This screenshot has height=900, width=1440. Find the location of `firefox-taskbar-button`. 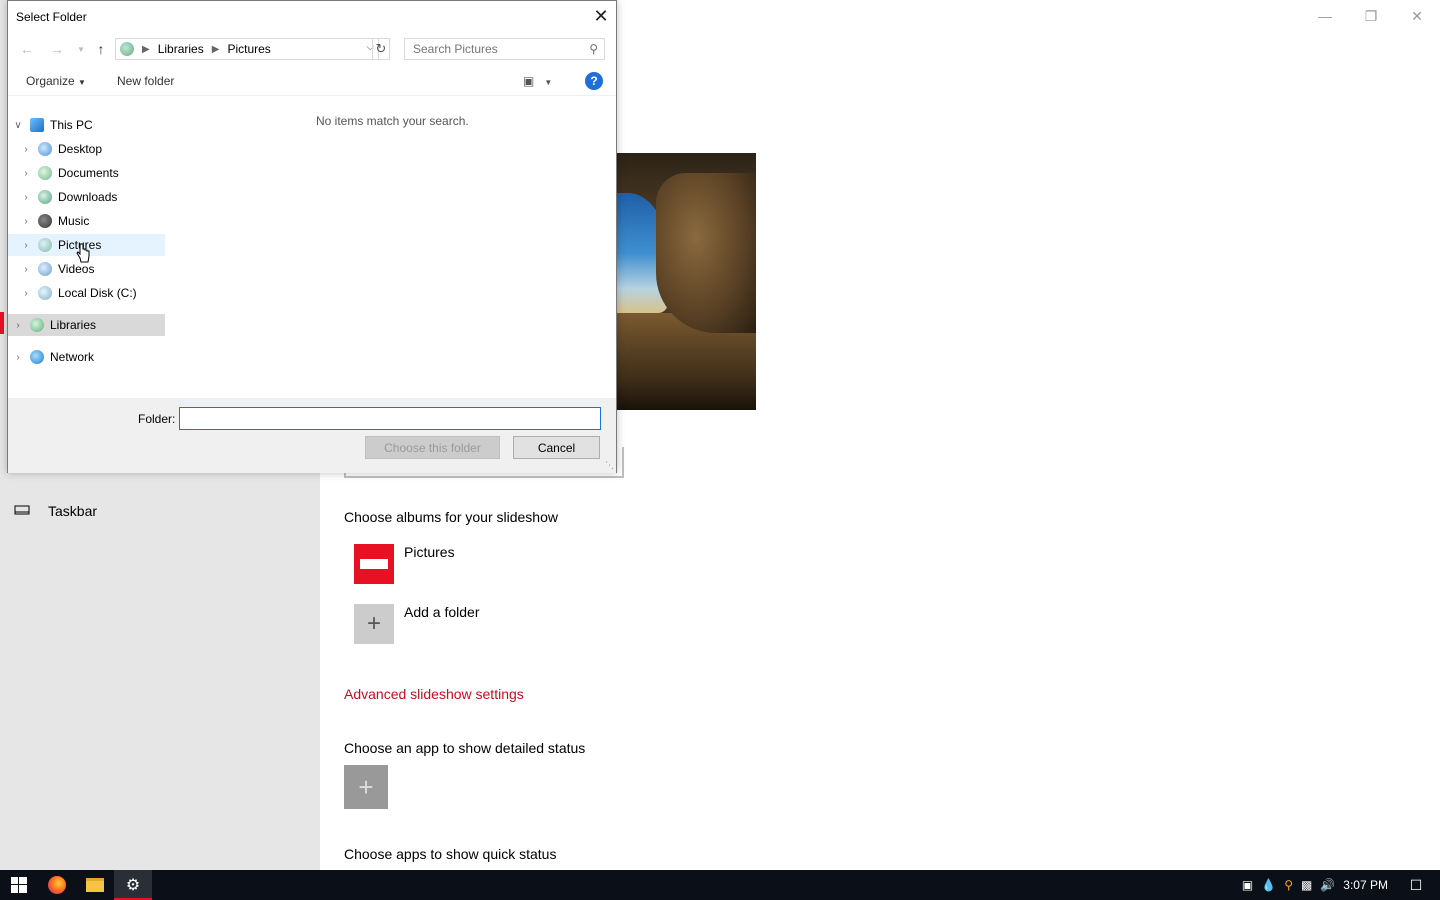

firefox-taskbar-button is located at coordinates (57, 885).